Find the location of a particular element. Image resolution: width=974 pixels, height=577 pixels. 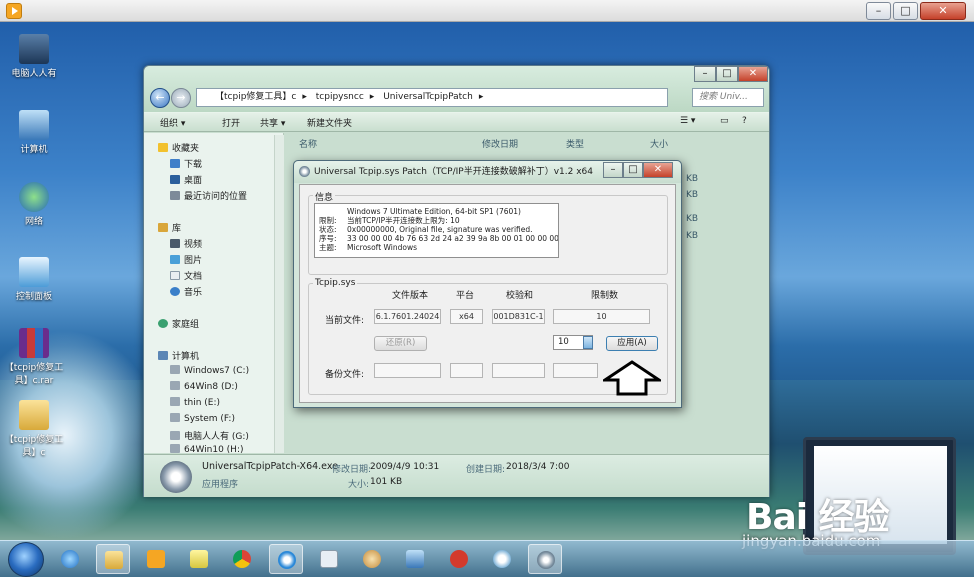

new-folder-button: 新建文件夹 is located at coordinates (329, 122).